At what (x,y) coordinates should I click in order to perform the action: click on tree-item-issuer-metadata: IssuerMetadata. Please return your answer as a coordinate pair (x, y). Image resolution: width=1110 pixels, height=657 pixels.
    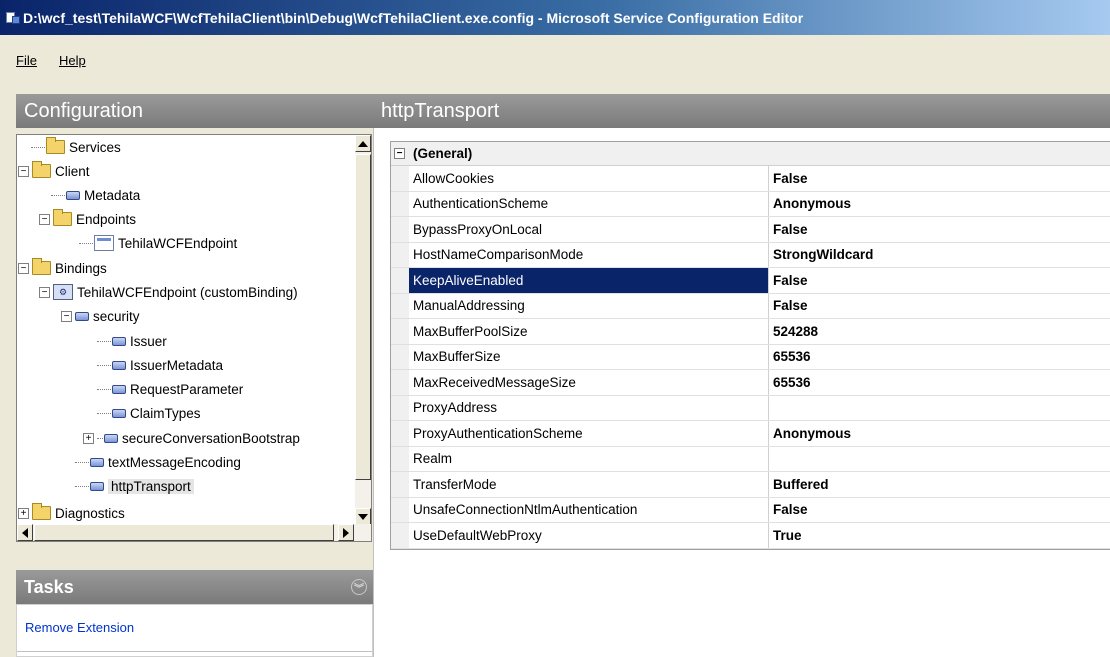
    Looking at the image, I should click on (160, 365).